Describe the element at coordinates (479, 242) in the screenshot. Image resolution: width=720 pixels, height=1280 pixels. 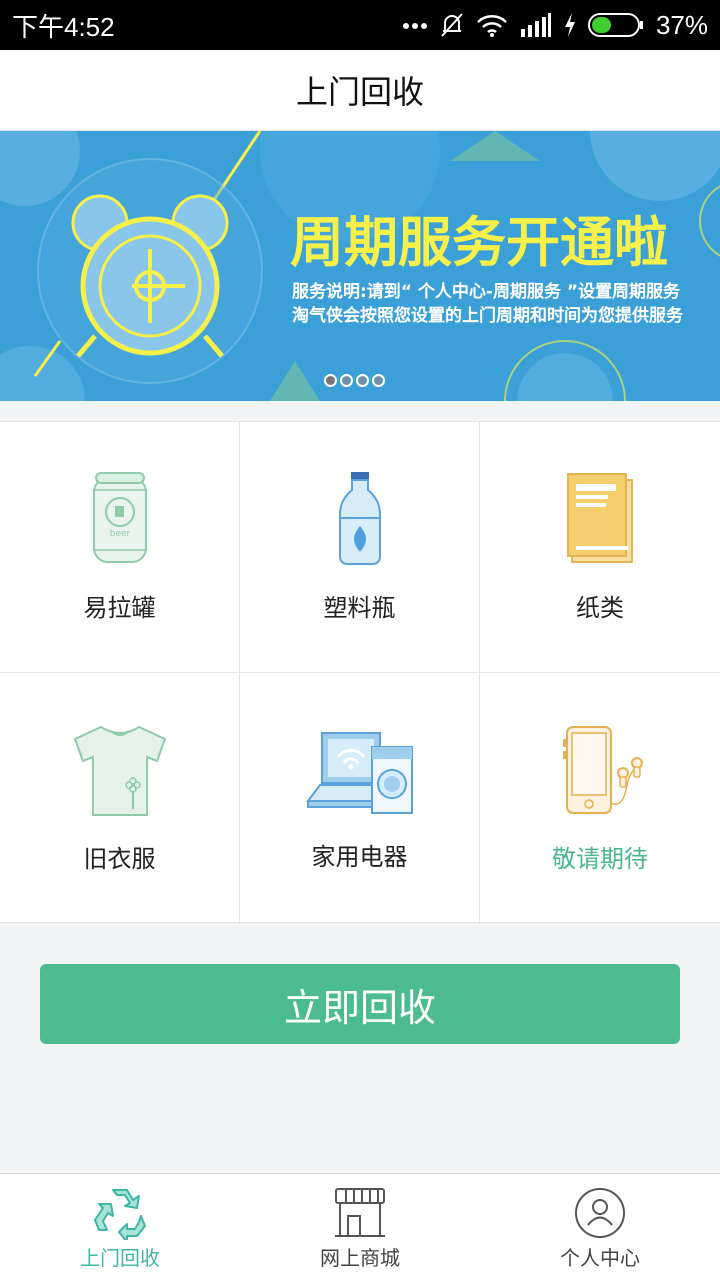
I see `banner-title: 周期服务开通啦` at that location.